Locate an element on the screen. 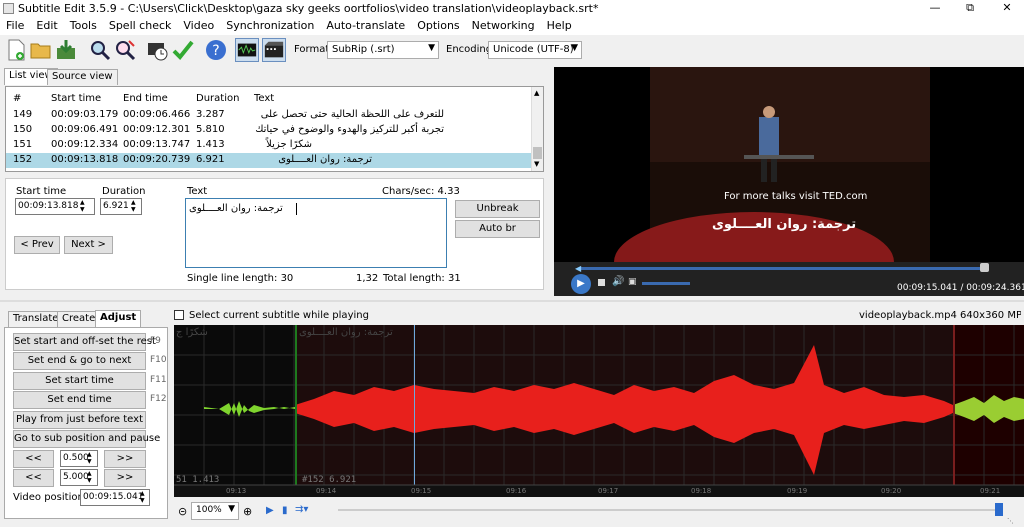 The width and height of the screenshot is (1024, 527). sync-options-icon: ⇉▾ is located at coordinates (301, 509).